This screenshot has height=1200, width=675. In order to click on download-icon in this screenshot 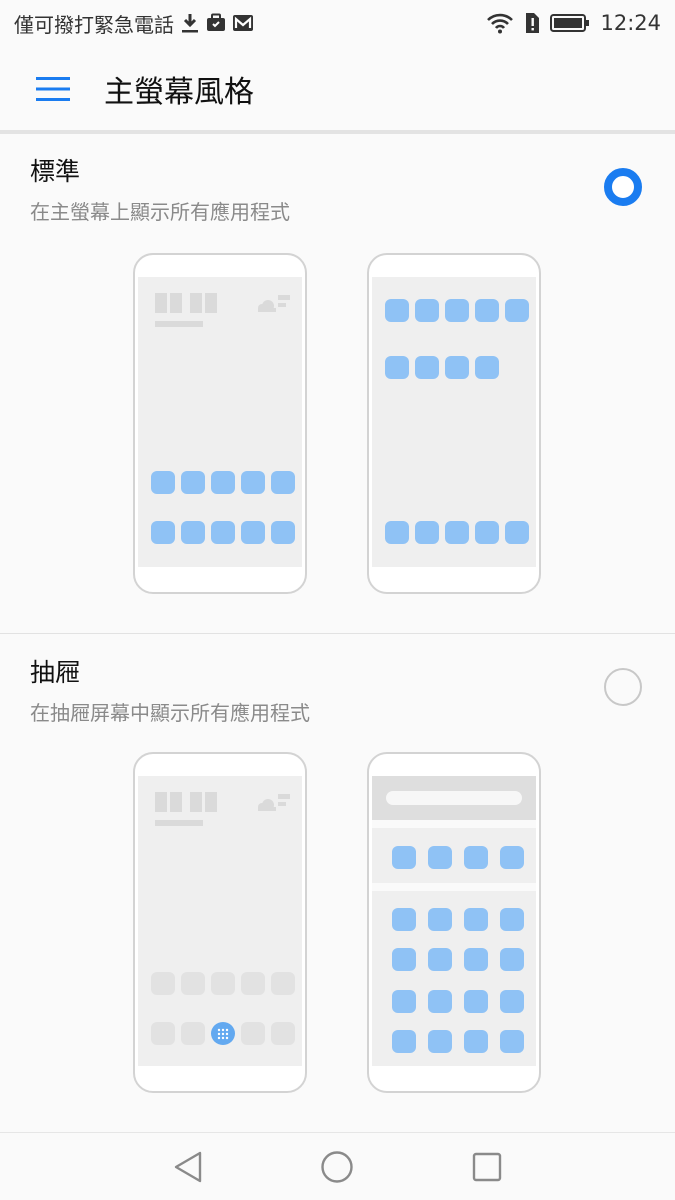, I will do `click(190, 23)`.